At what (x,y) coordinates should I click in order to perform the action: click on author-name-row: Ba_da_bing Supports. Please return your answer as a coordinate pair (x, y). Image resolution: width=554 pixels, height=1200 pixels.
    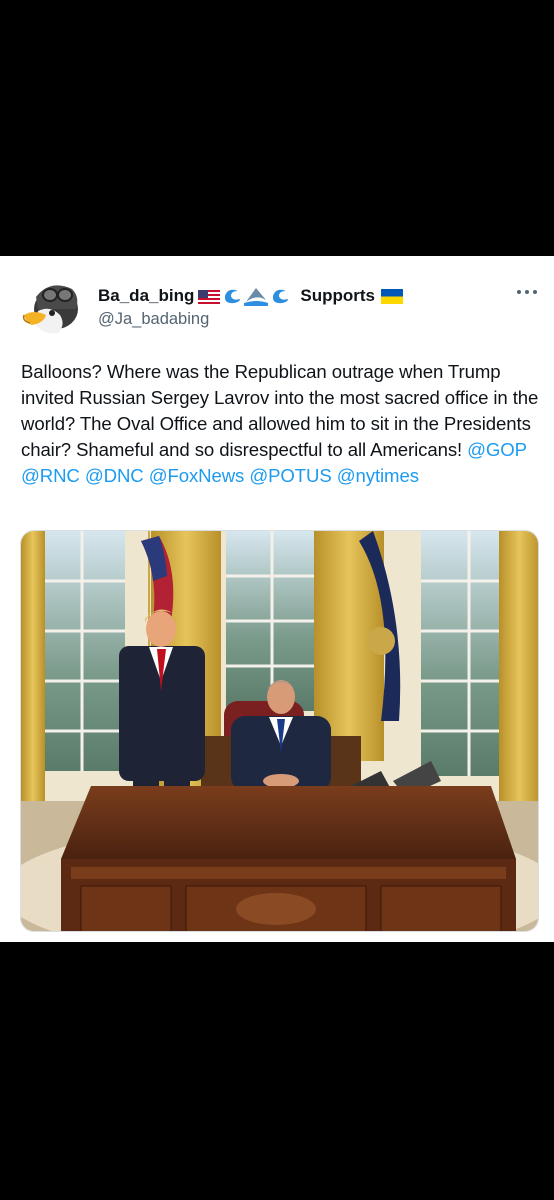
    Looking at the image, I should click on (250, 296).